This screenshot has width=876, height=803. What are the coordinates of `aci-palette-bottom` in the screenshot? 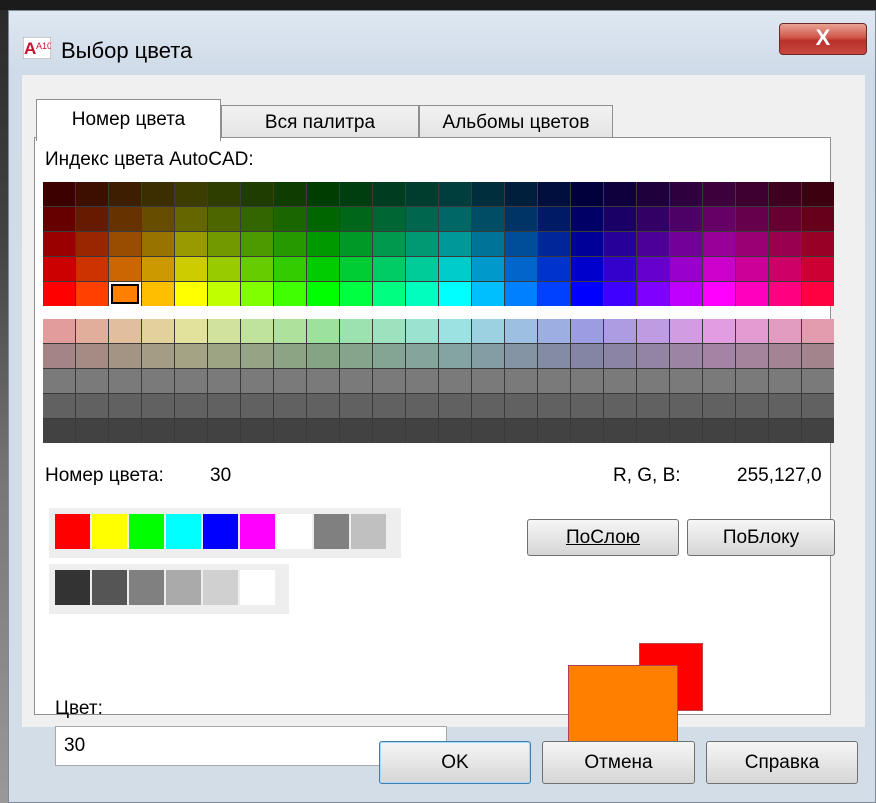 It's located at (438, 381).